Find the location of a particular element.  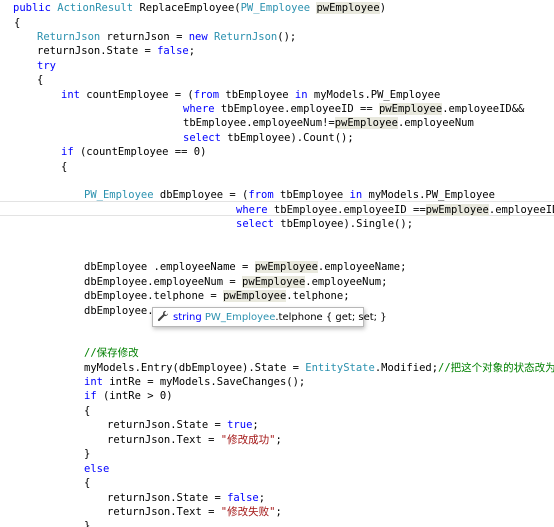

code-line-text-success: returnJson.Text = "修改成功"; is located at coordinates (194, 440).